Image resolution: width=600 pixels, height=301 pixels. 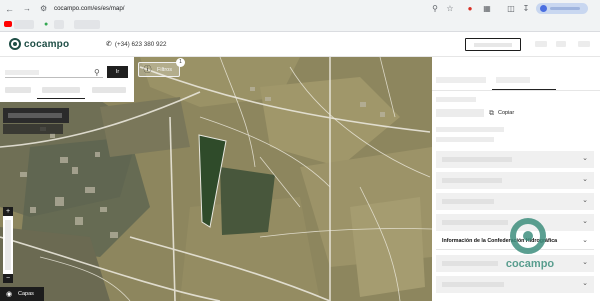 What do you see at coordinates (15, 44) in the screenshot?
I see `logo-mark-icon` at bounding box center [15, 44].